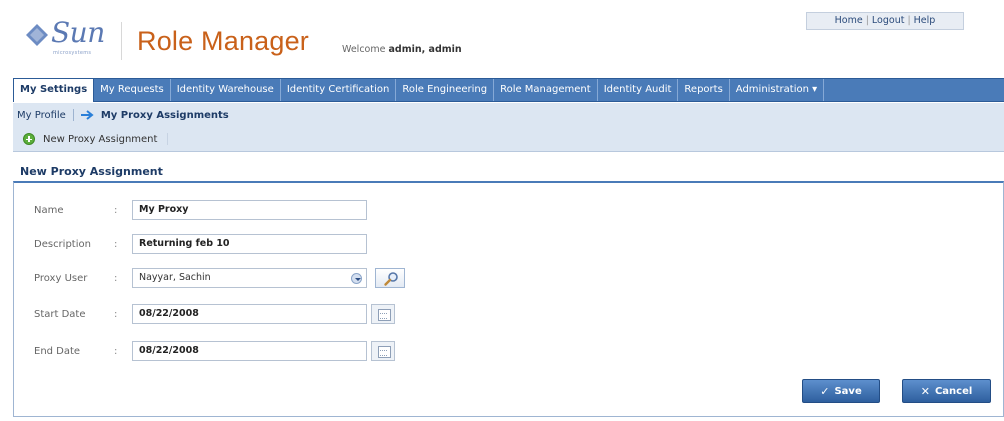  What do you see at coordinates (953, 391) in the screenshot?
I see `cancel-button-label: Cancel` at bounding box center [953, 391].